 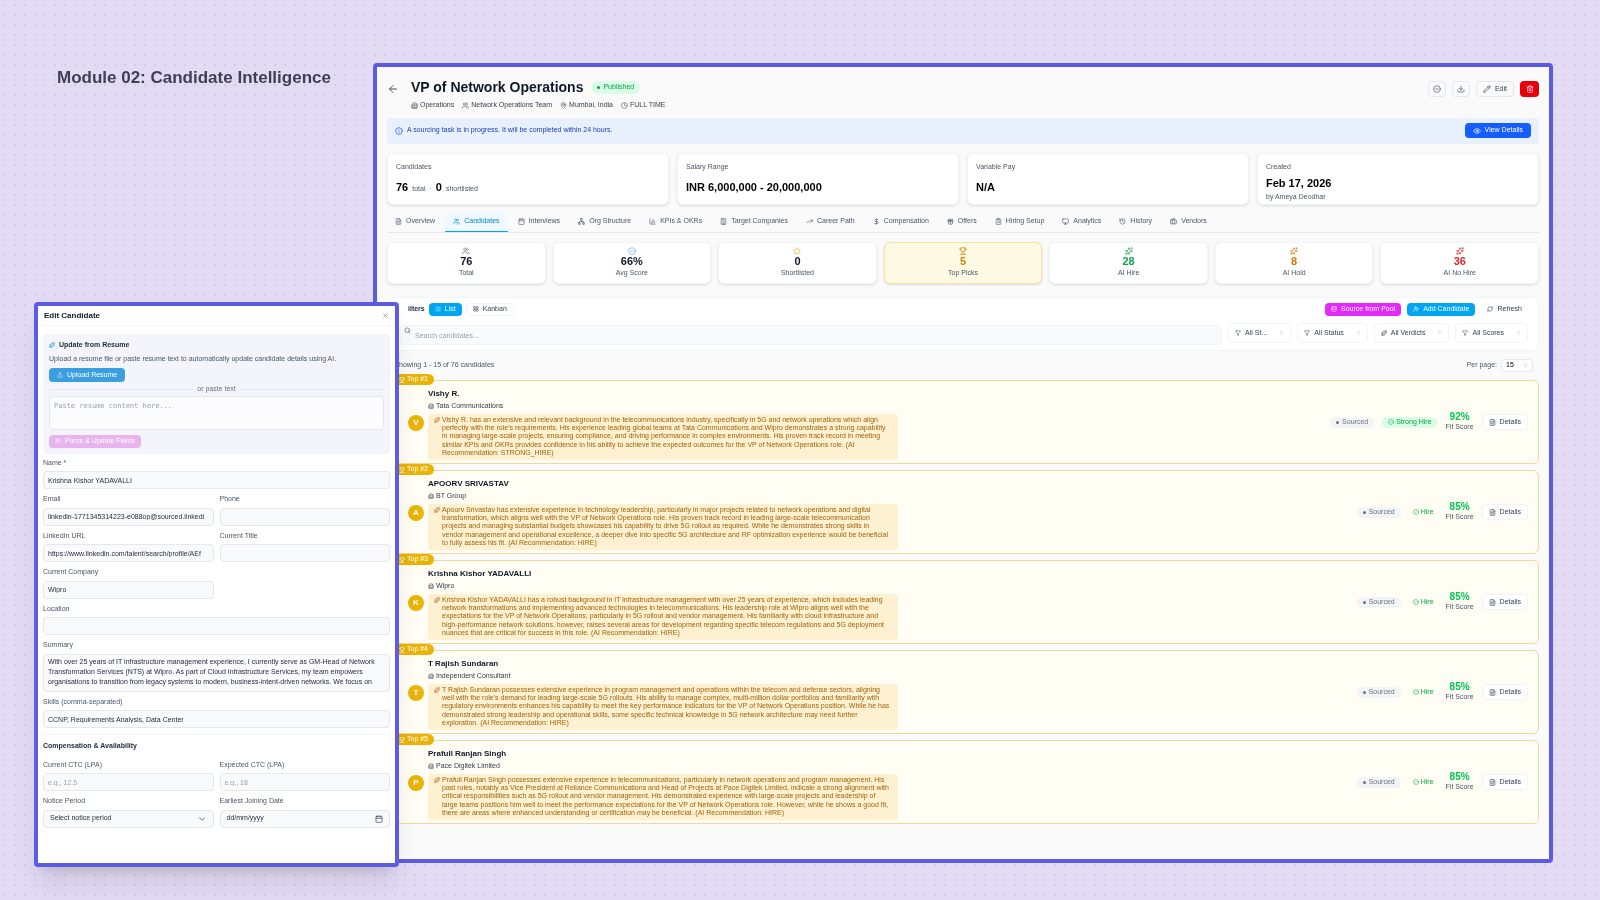 What do you see at coordinates (963, 250) in the screenshot?
I see `trophy-icon` at bounding box center [963, 250].